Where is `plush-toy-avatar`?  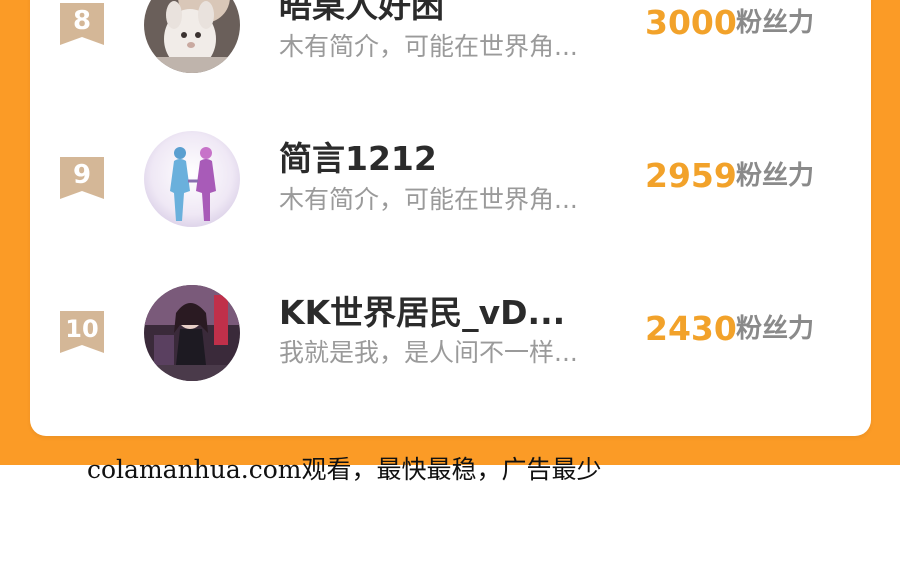
plush-toy-avatar is located at coordinates (192, 36).